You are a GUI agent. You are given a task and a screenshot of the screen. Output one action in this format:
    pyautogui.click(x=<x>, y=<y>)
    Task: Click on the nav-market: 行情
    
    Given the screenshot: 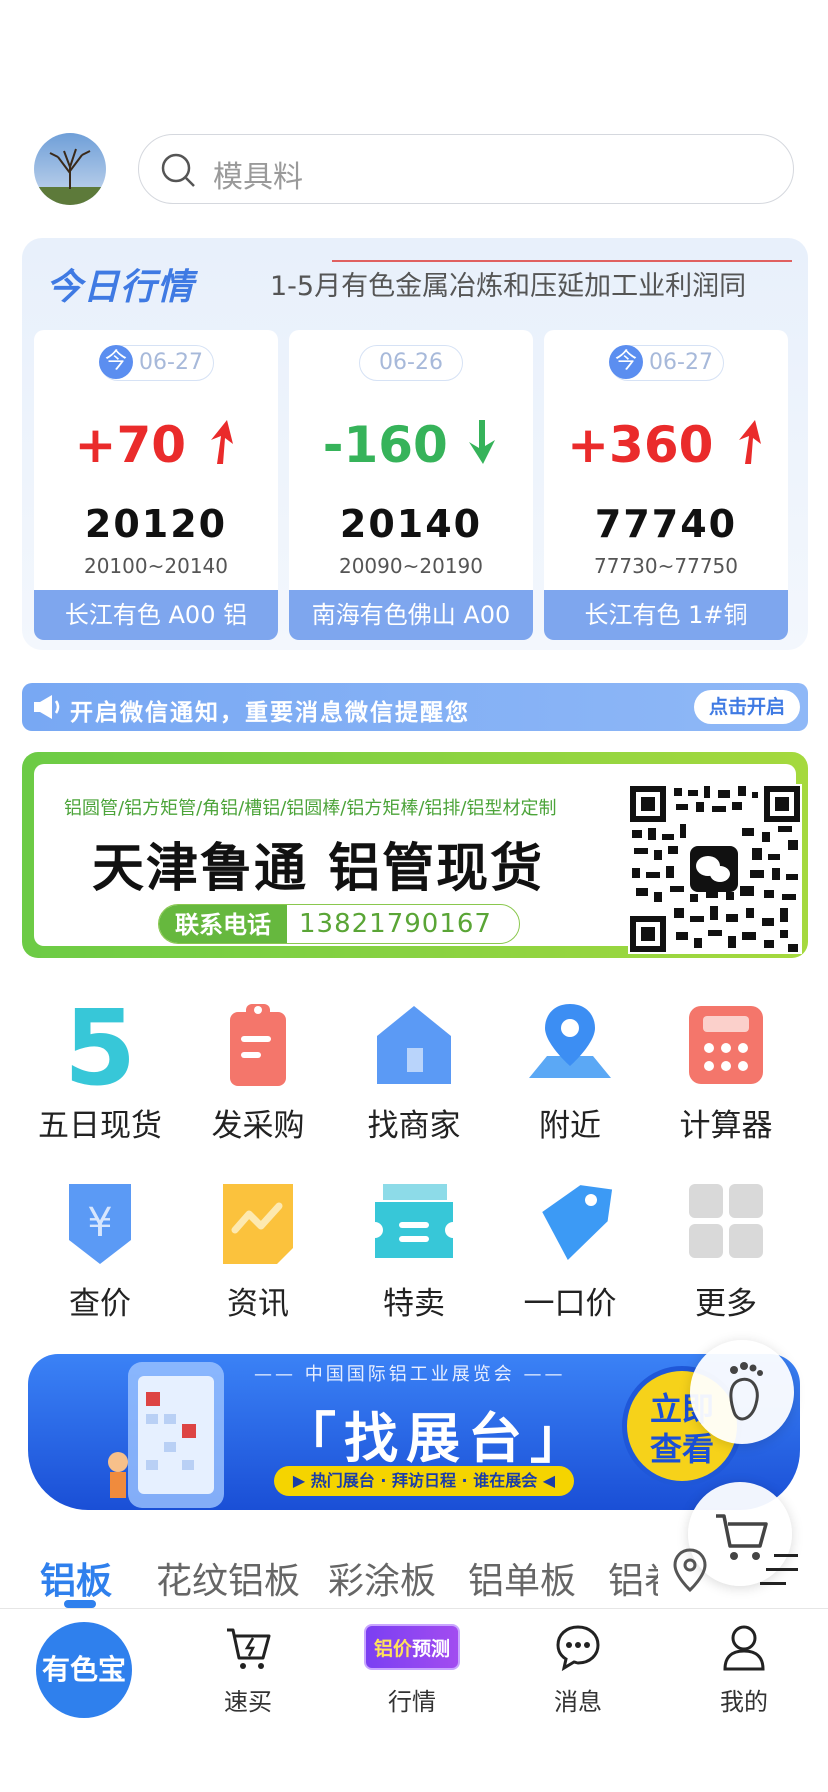 What is the action you would take?
    pyautogui.click(x=412, y=1677)
    